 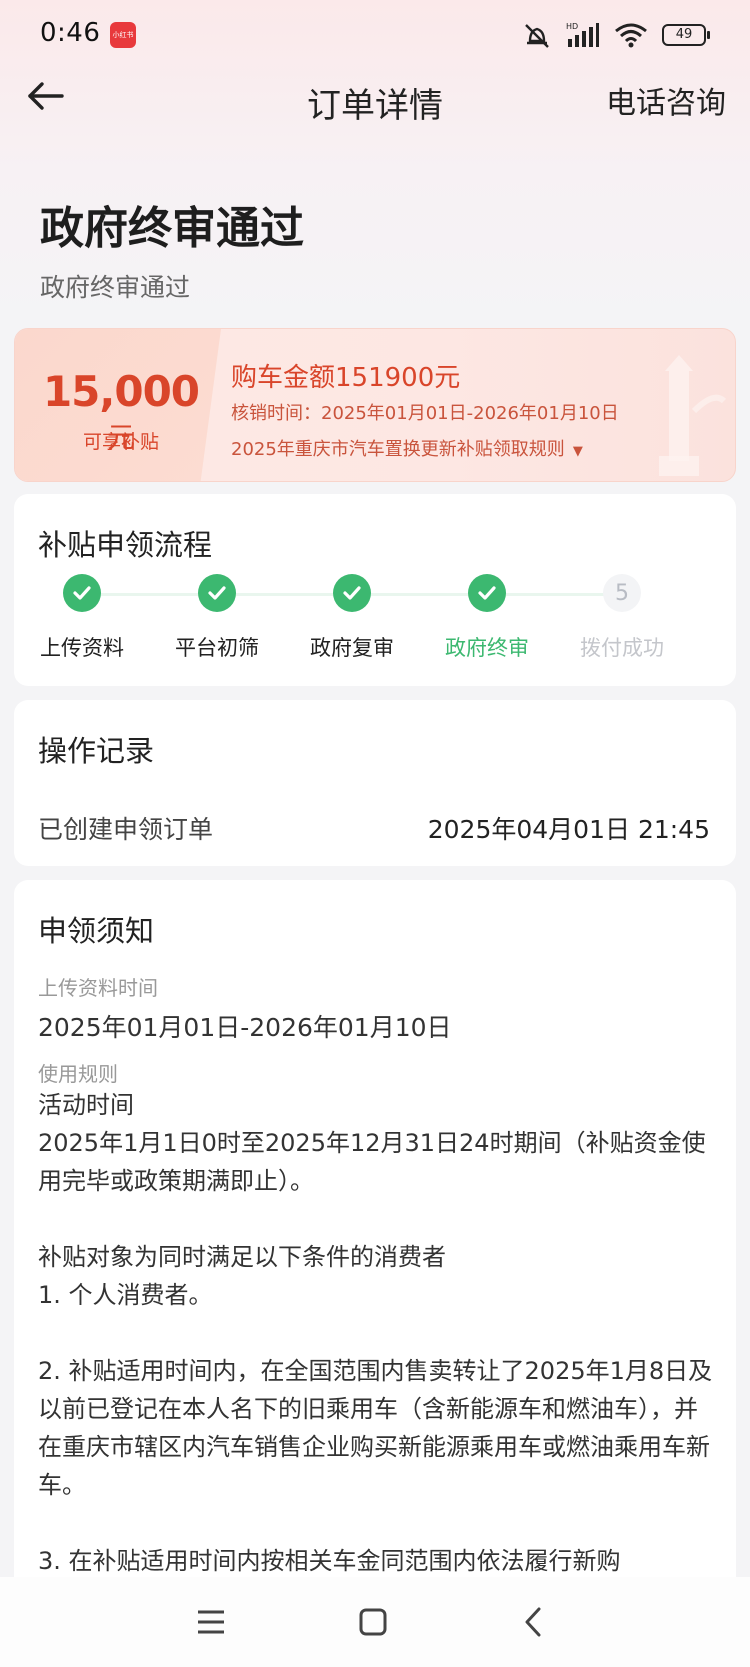 What do you see at coordinates (70, 33) in the screenshot?
I see `status-time: 0:46` at bounding box center [70, 33].